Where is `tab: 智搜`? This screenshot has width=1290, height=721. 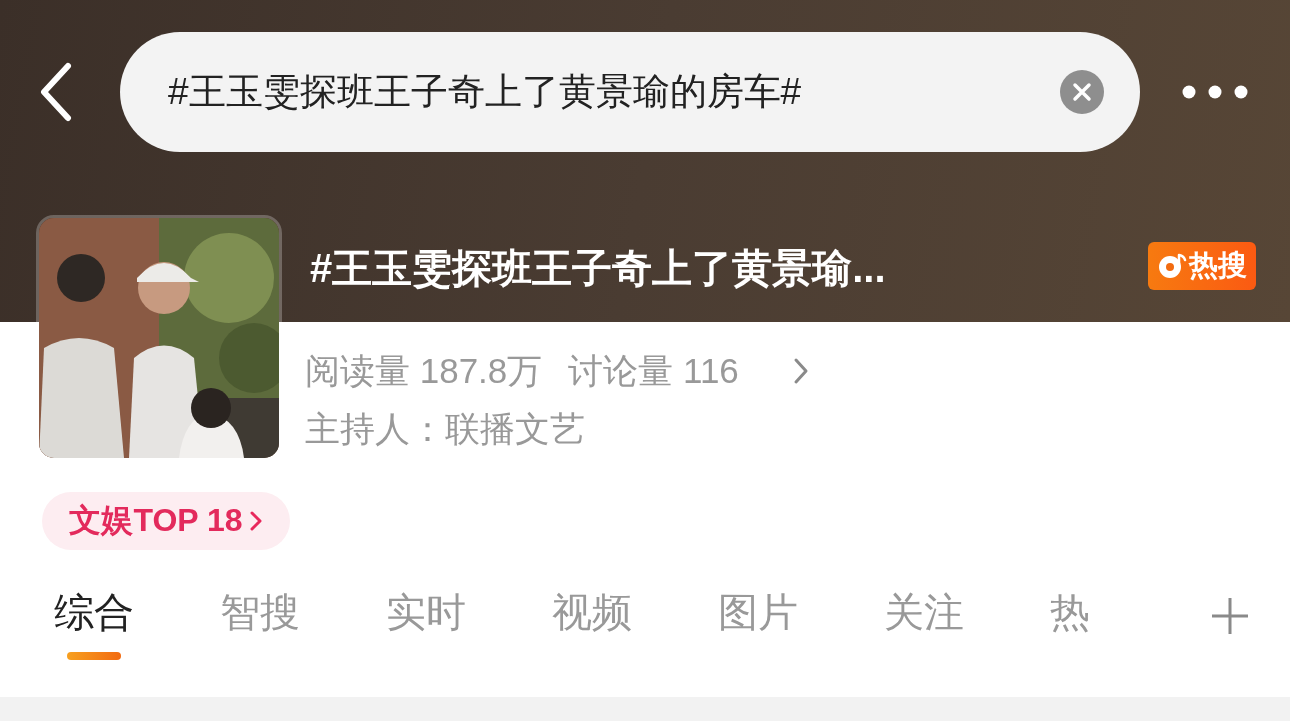 tab: 智搜 is located at coordinates (260, 624).